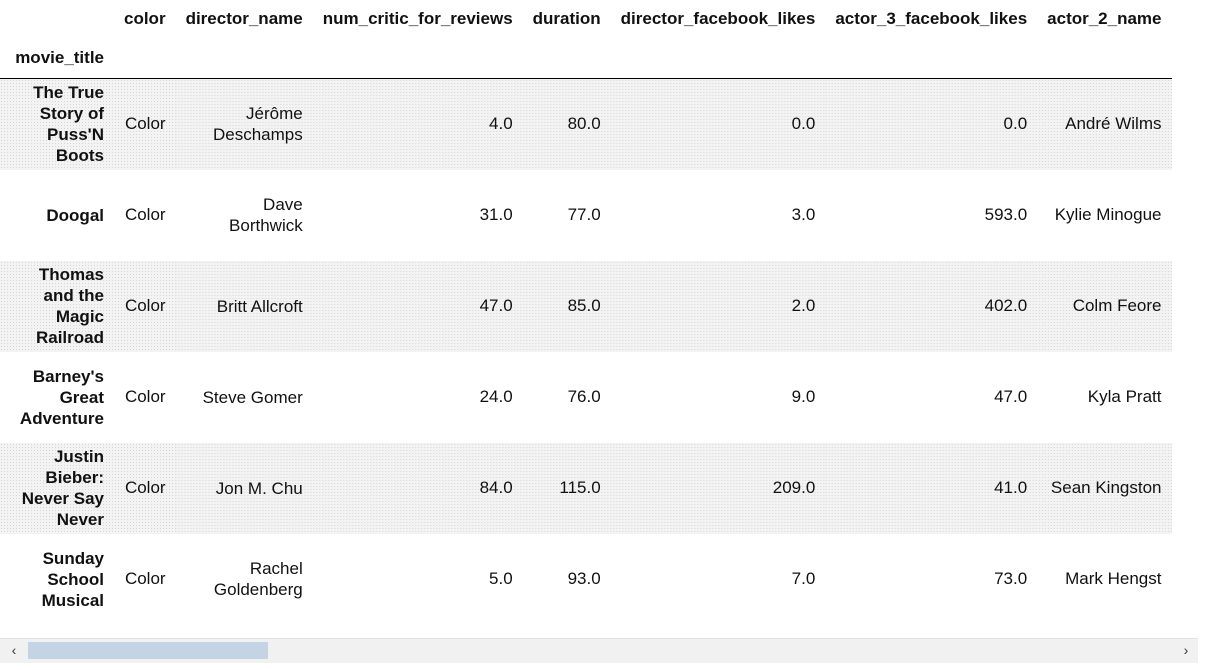  Describe the element at coordinates (417, 18) in the screenshot. I see `column-header: num_critic_for_reviews` at that location.